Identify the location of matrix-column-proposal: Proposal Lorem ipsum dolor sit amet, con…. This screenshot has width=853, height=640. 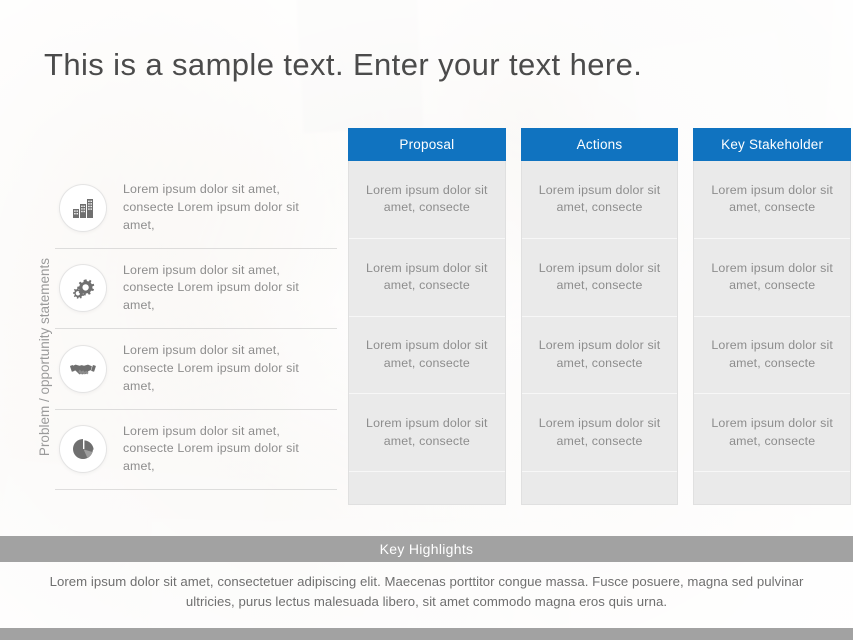
(427, 316).